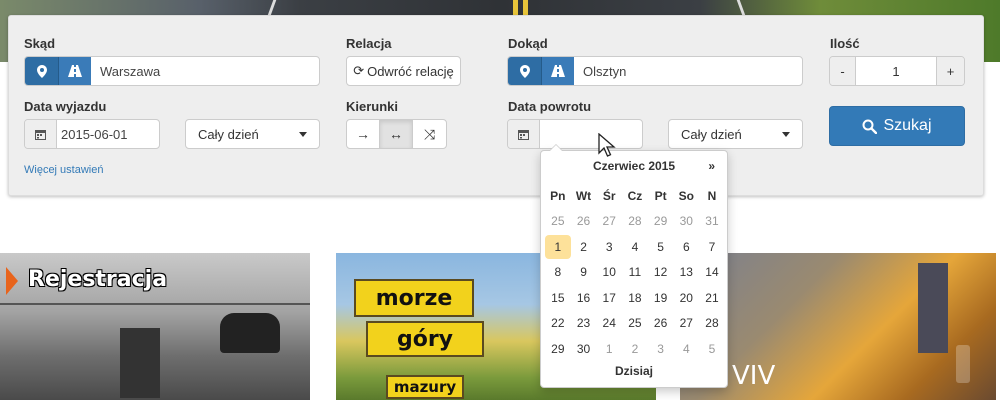 The image size is (1000, 400). What do you see at coordinates (712, 222) in the screenshot?
I see `calendar-day: 31` at bounding box center [712, 222].